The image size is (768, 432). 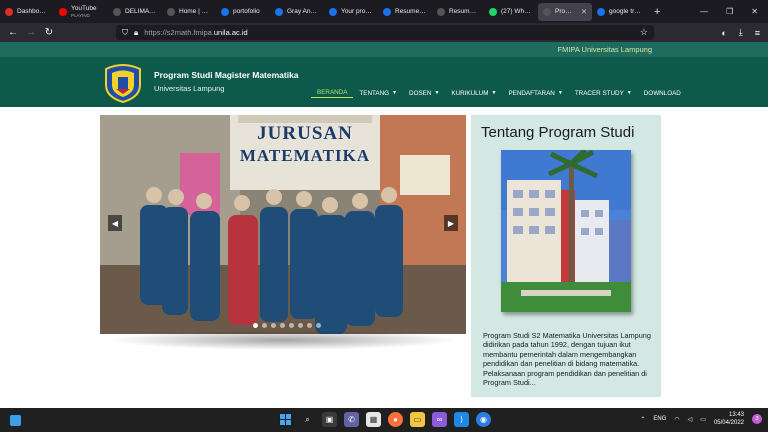 What do you see at coordinates (723, 33) in the screenshot?
I see `pocket-icon: ◐` at bounding box center [723, 33].